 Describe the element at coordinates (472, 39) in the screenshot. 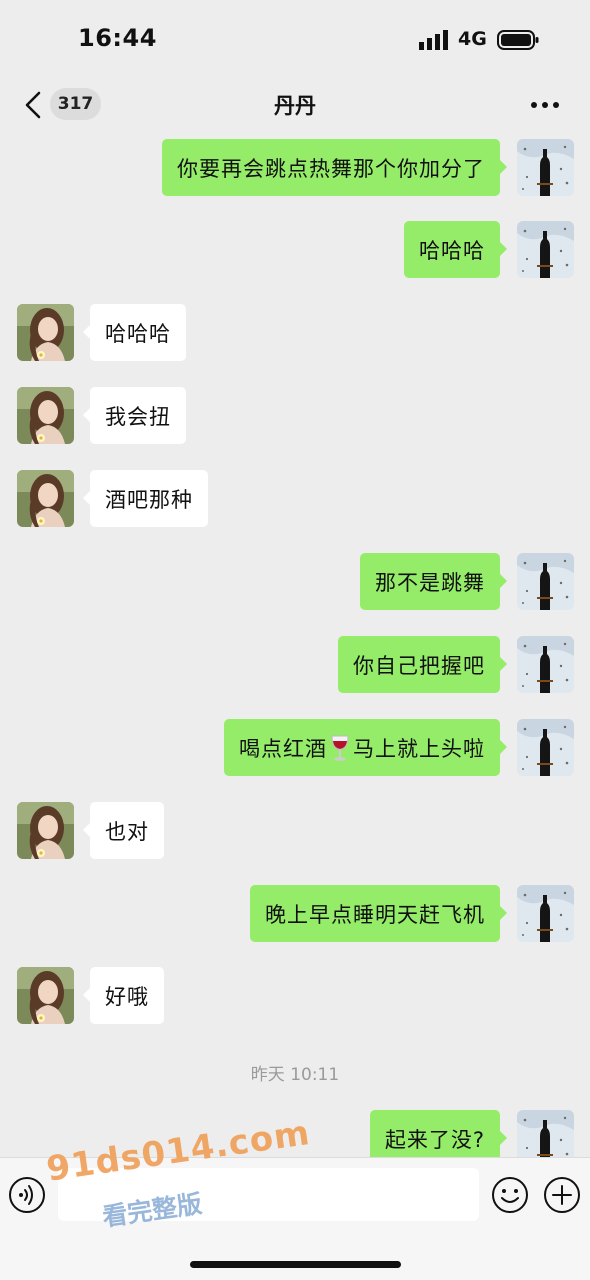

I see `network-label: 4G` at that location.